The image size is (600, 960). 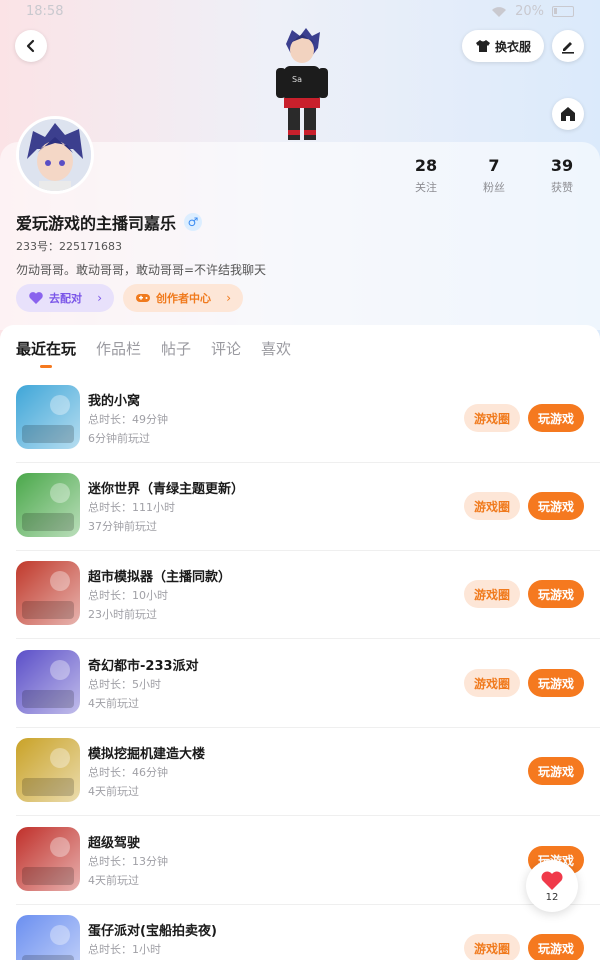 What do you see at coordinates (226, 348) in the screenshot?
I see `tab-comments: 评论` at bounding box center [226, 348].